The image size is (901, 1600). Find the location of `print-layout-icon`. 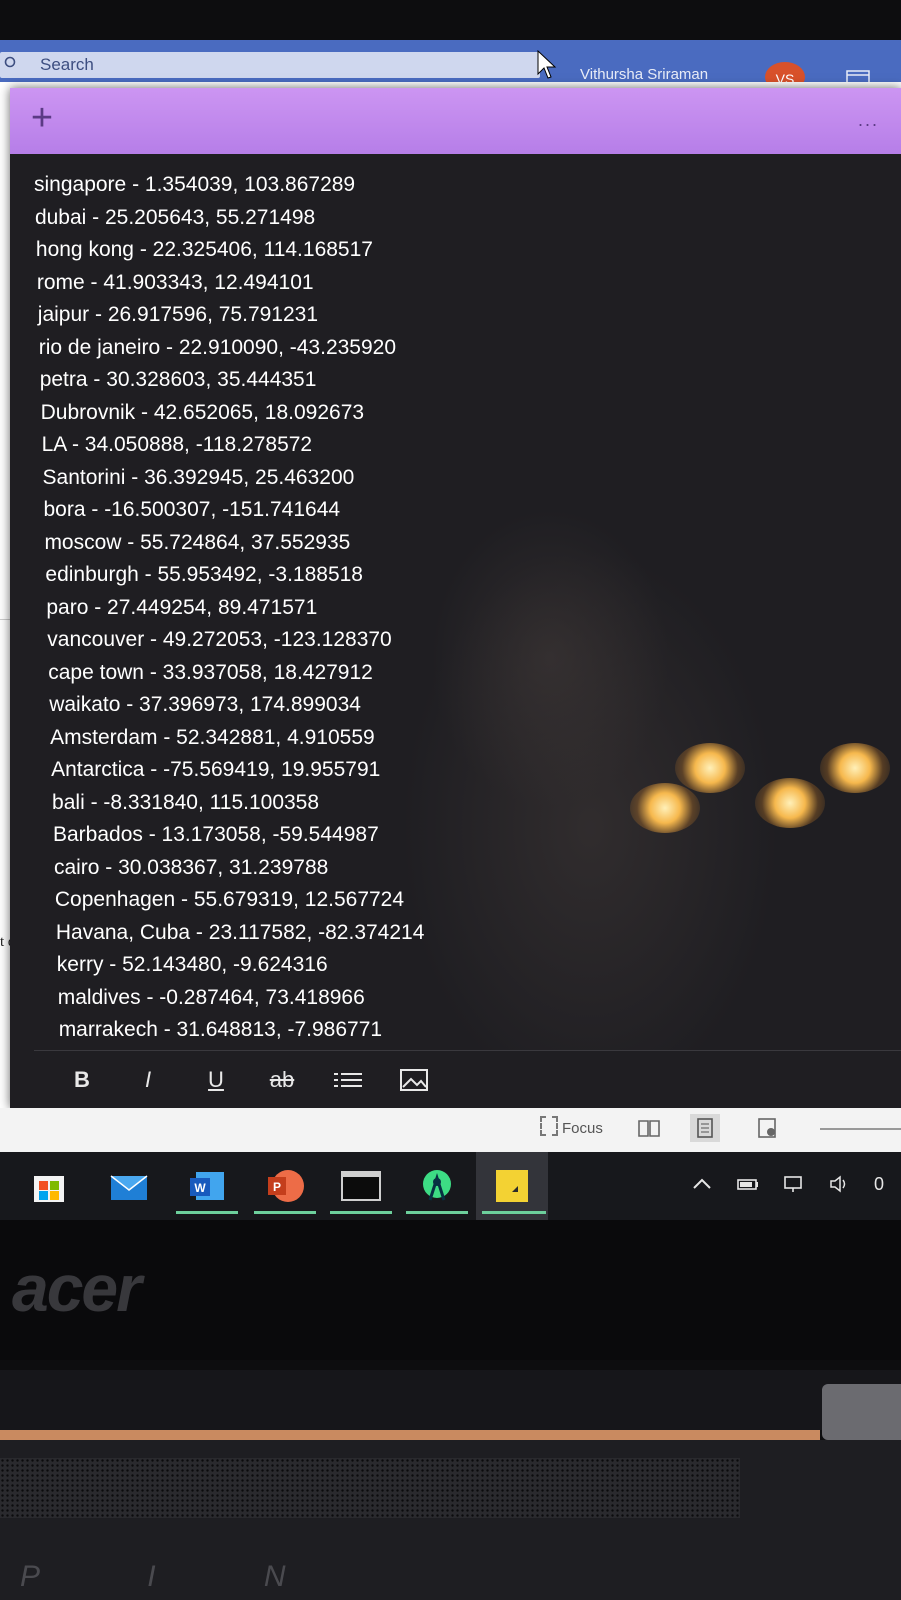

print-layout-icon is located at coordinates (705, 1128).